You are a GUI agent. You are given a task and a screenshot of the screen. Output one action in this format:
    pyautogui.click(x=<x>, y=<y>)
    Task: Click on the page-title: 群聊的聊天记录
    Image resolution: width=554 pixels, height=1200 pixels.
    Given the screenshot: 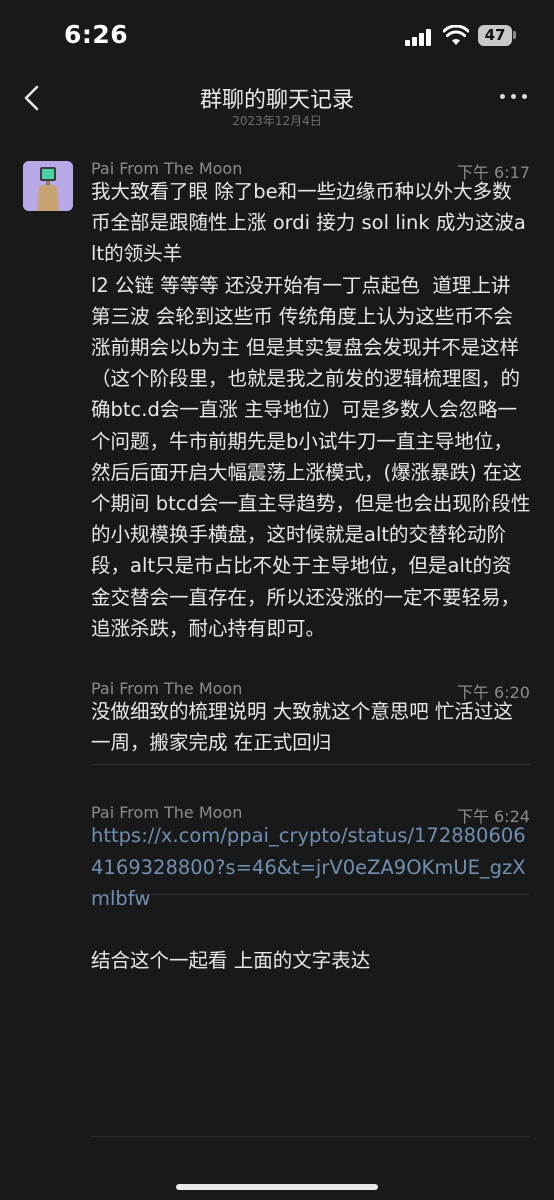 What is the action you would take?
    pyautogui.click(x=276, y=100)
    